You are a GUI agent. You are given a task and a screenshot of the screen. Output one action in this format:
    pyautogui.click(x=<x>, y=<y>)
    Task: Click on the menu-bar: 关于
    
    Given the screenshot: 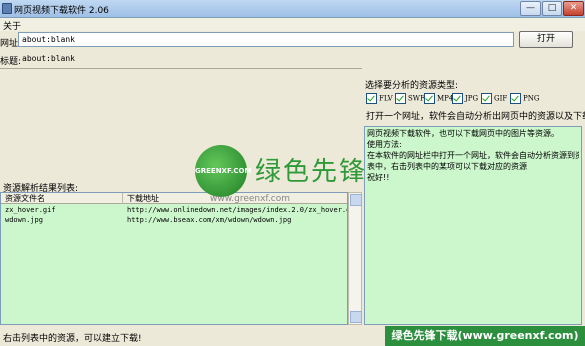 What is the action you would take?
    pyautogui.click(x=292, y=25)
    